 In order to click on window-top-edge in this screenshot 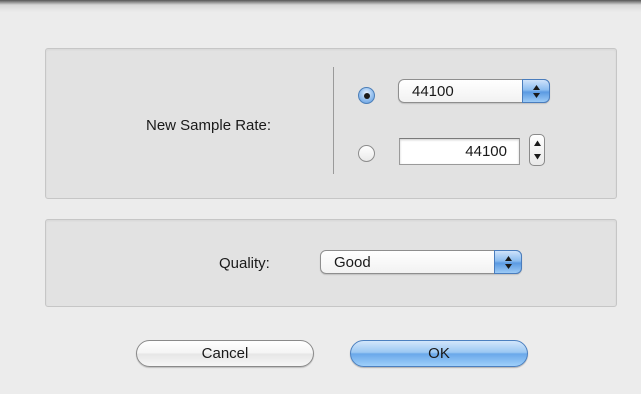, I will do `click(320, 6)`.